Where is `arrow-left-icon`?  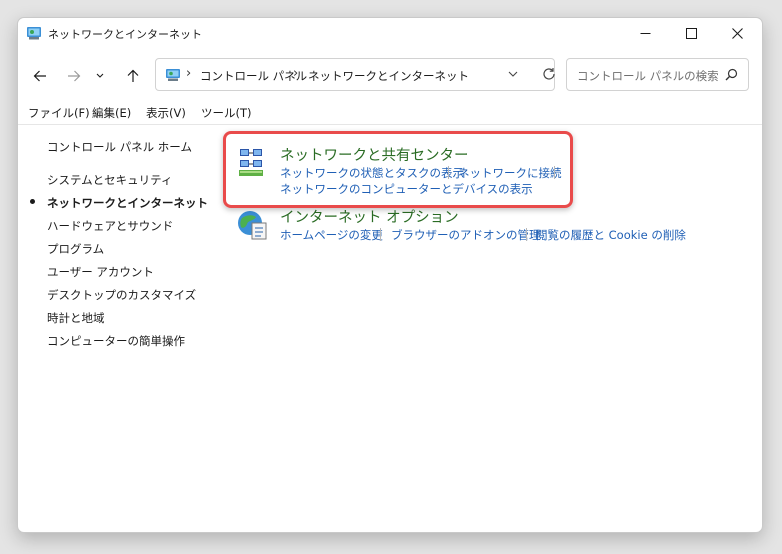
arrow-left-icon is located at coordinates (39, 76).